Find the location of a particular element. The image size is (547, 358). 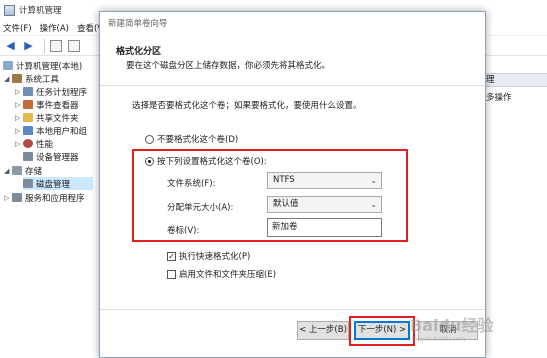

tree-item-label: 系统工具 is located at coordinates (42, 79).